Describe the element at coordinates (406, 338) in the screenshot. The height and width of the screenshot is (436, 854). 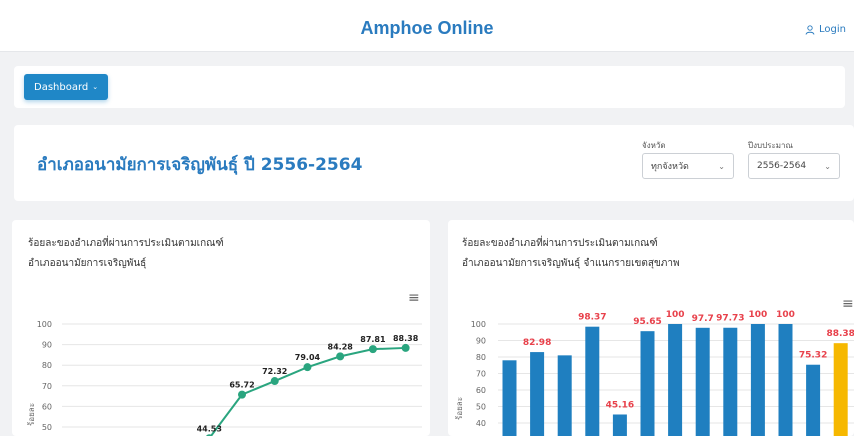
I see `data-label: 88.38` at that location.